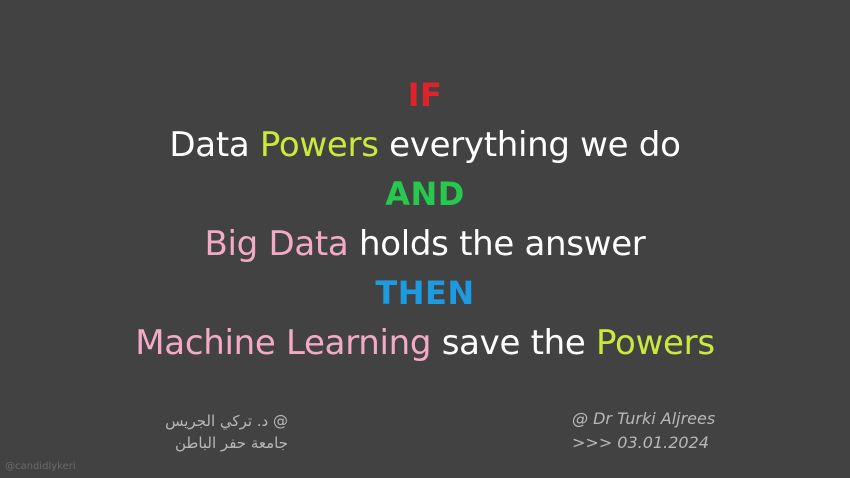  Describe the element at coordinates (226, 421) in the screenshot. I see `arabic-signature-name: @ د. تركي الجريس` at that location.